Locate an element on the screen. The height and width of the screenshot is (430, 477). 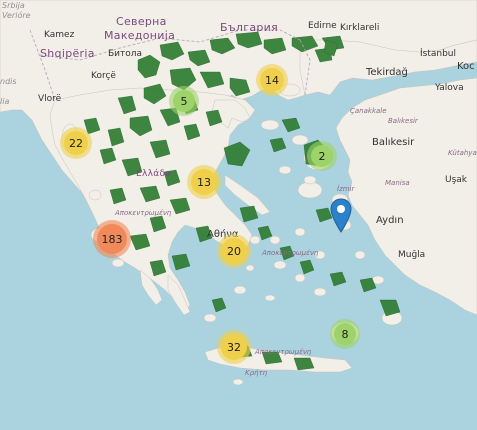
label-left-fragment-2: lia is located at coordinates (5, 101).